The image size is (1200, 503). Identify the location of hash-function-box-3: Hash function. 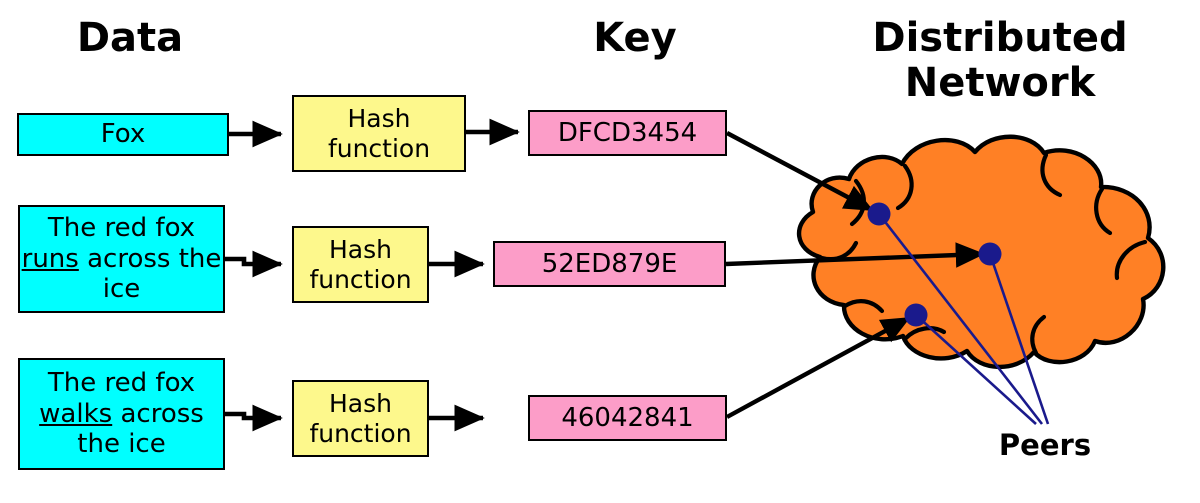
(360, 418).